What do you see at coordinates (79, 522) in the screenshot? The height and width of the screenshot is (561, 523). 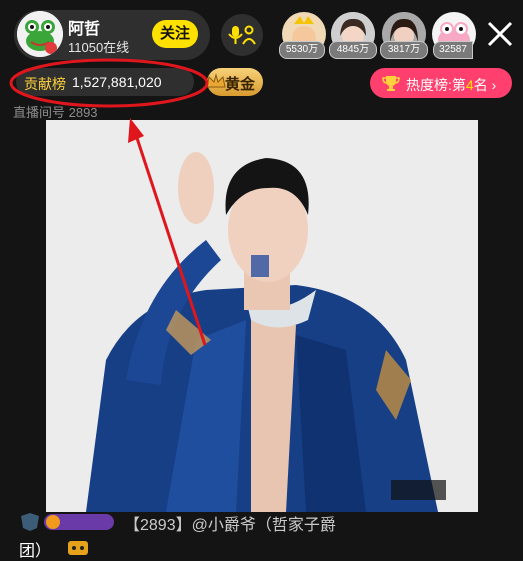 I see `fan-club-badge-icon` at bounding box center [79, 522].